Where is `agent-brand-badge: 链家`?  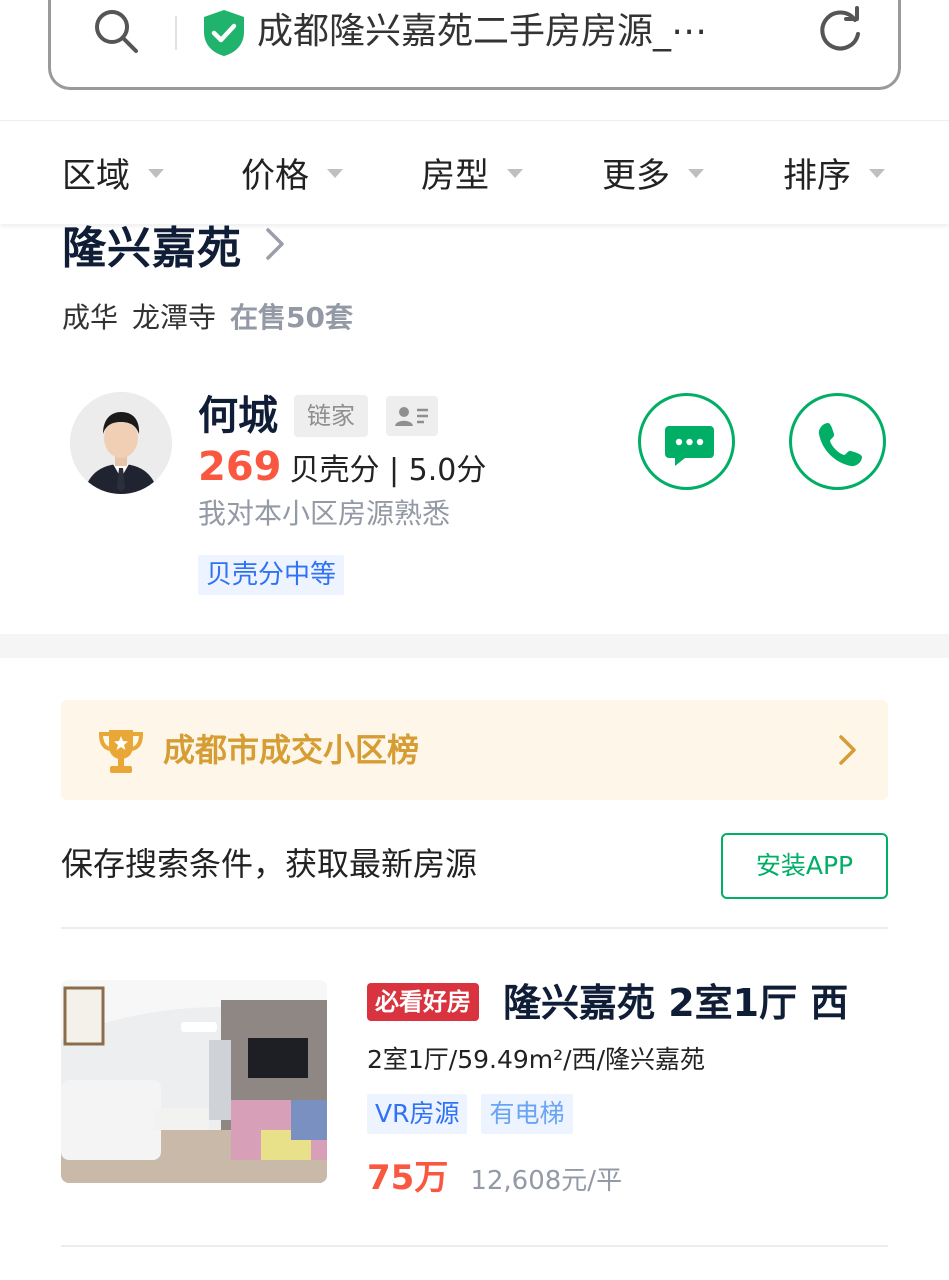
agent-brand-badge: 链家 is located at coordinates (331, 416).